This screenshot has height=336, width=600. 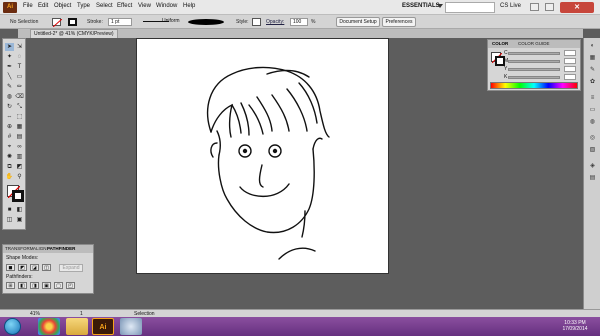 I want to click on fill-color-swatch, so click(x=57, y=23).